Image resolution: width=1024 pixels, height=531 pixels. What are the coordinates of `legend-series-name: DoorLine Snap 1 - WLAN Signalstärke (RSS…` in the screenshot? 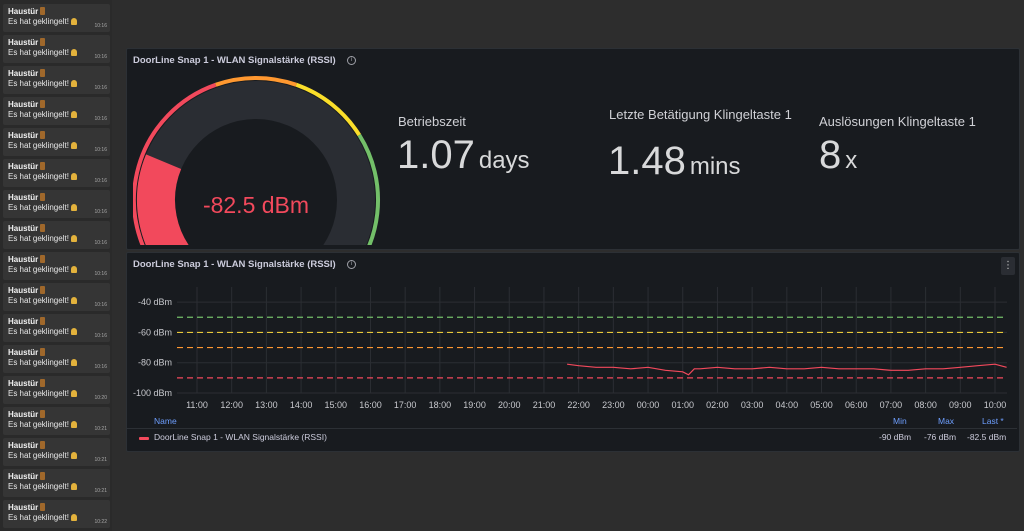 It's located at (240, 437).